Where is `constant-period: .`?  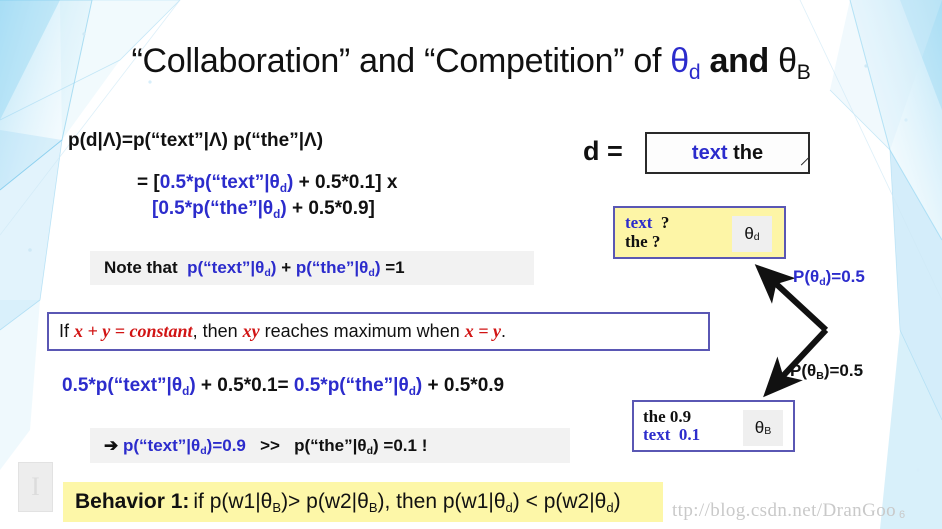
constant-period: . is located at coordinates (503, 331).